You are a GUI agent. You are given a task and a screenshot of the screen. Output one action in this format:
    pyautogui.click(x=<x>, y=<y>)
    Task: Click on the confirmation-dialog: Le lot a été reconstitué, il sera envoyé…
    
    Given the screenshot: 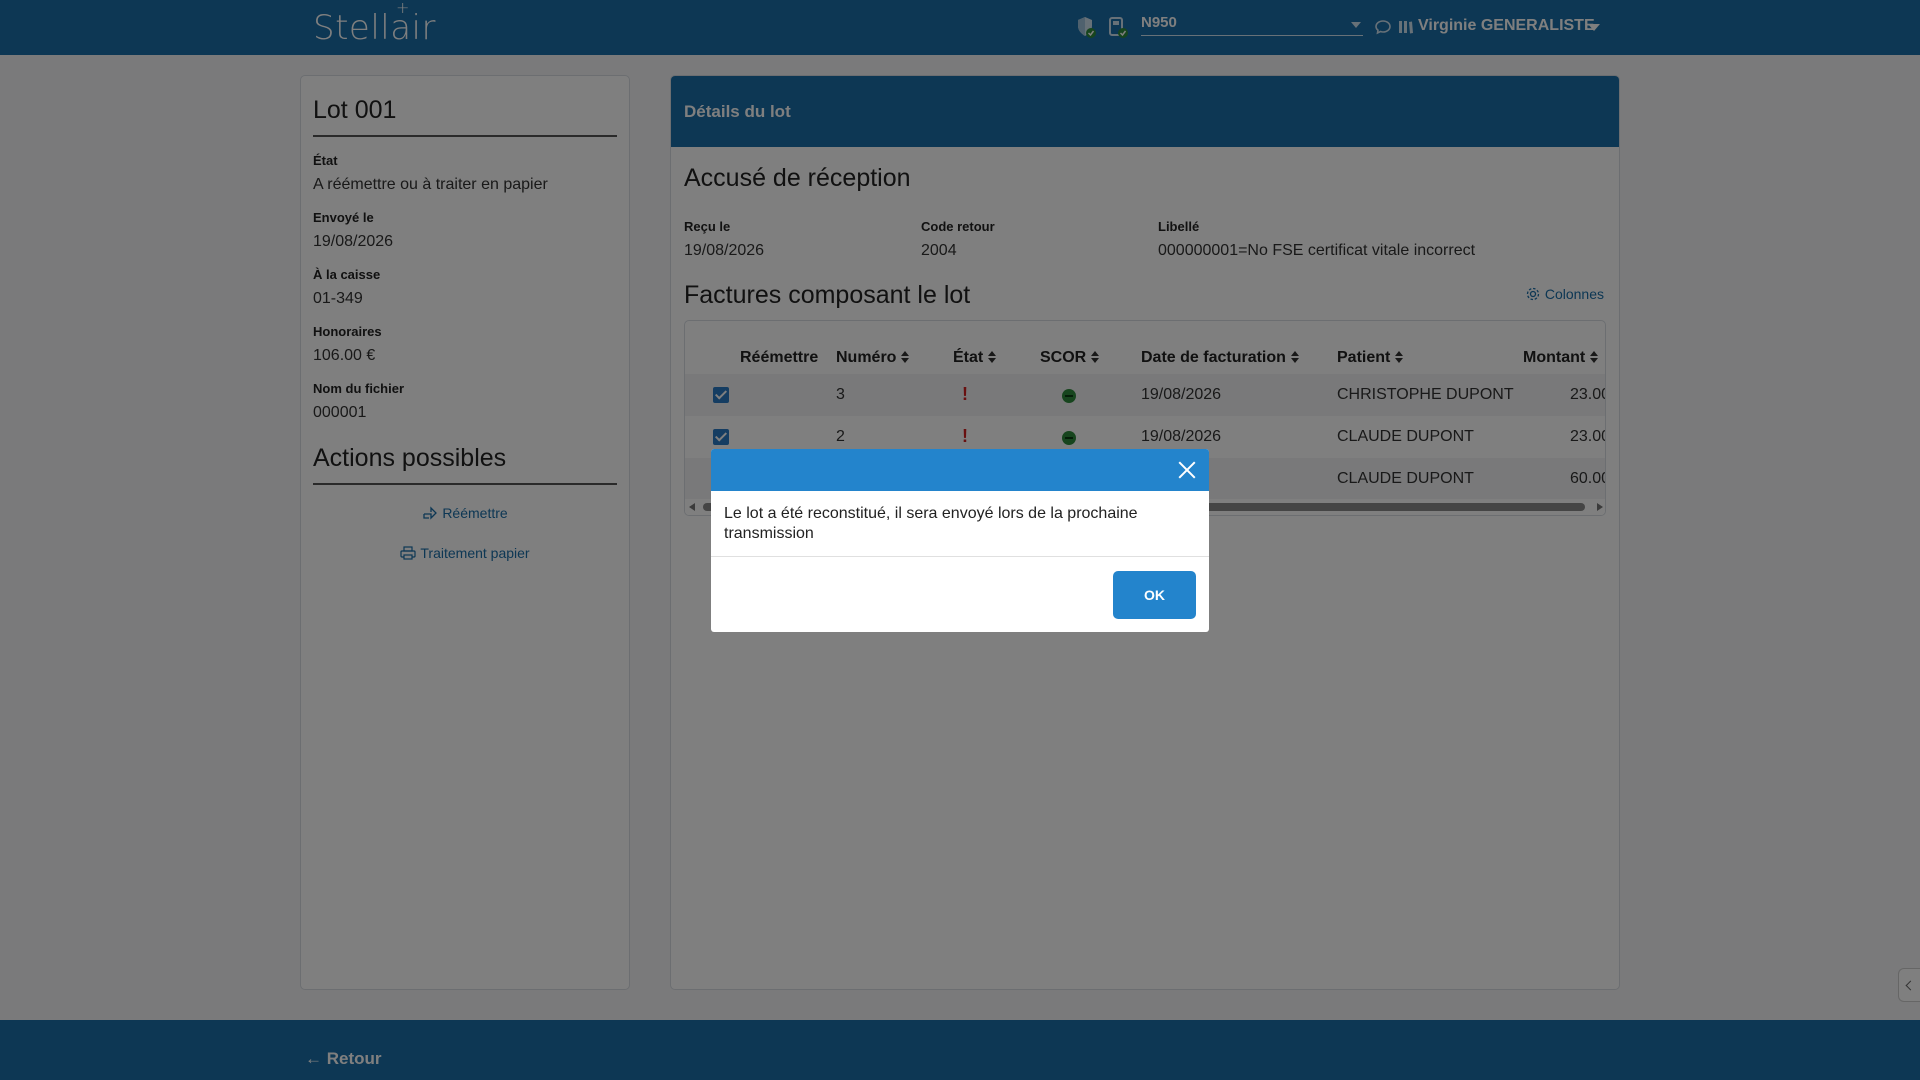 What is the action you would take?
    pyautogui.click(x=960, y=540)
    